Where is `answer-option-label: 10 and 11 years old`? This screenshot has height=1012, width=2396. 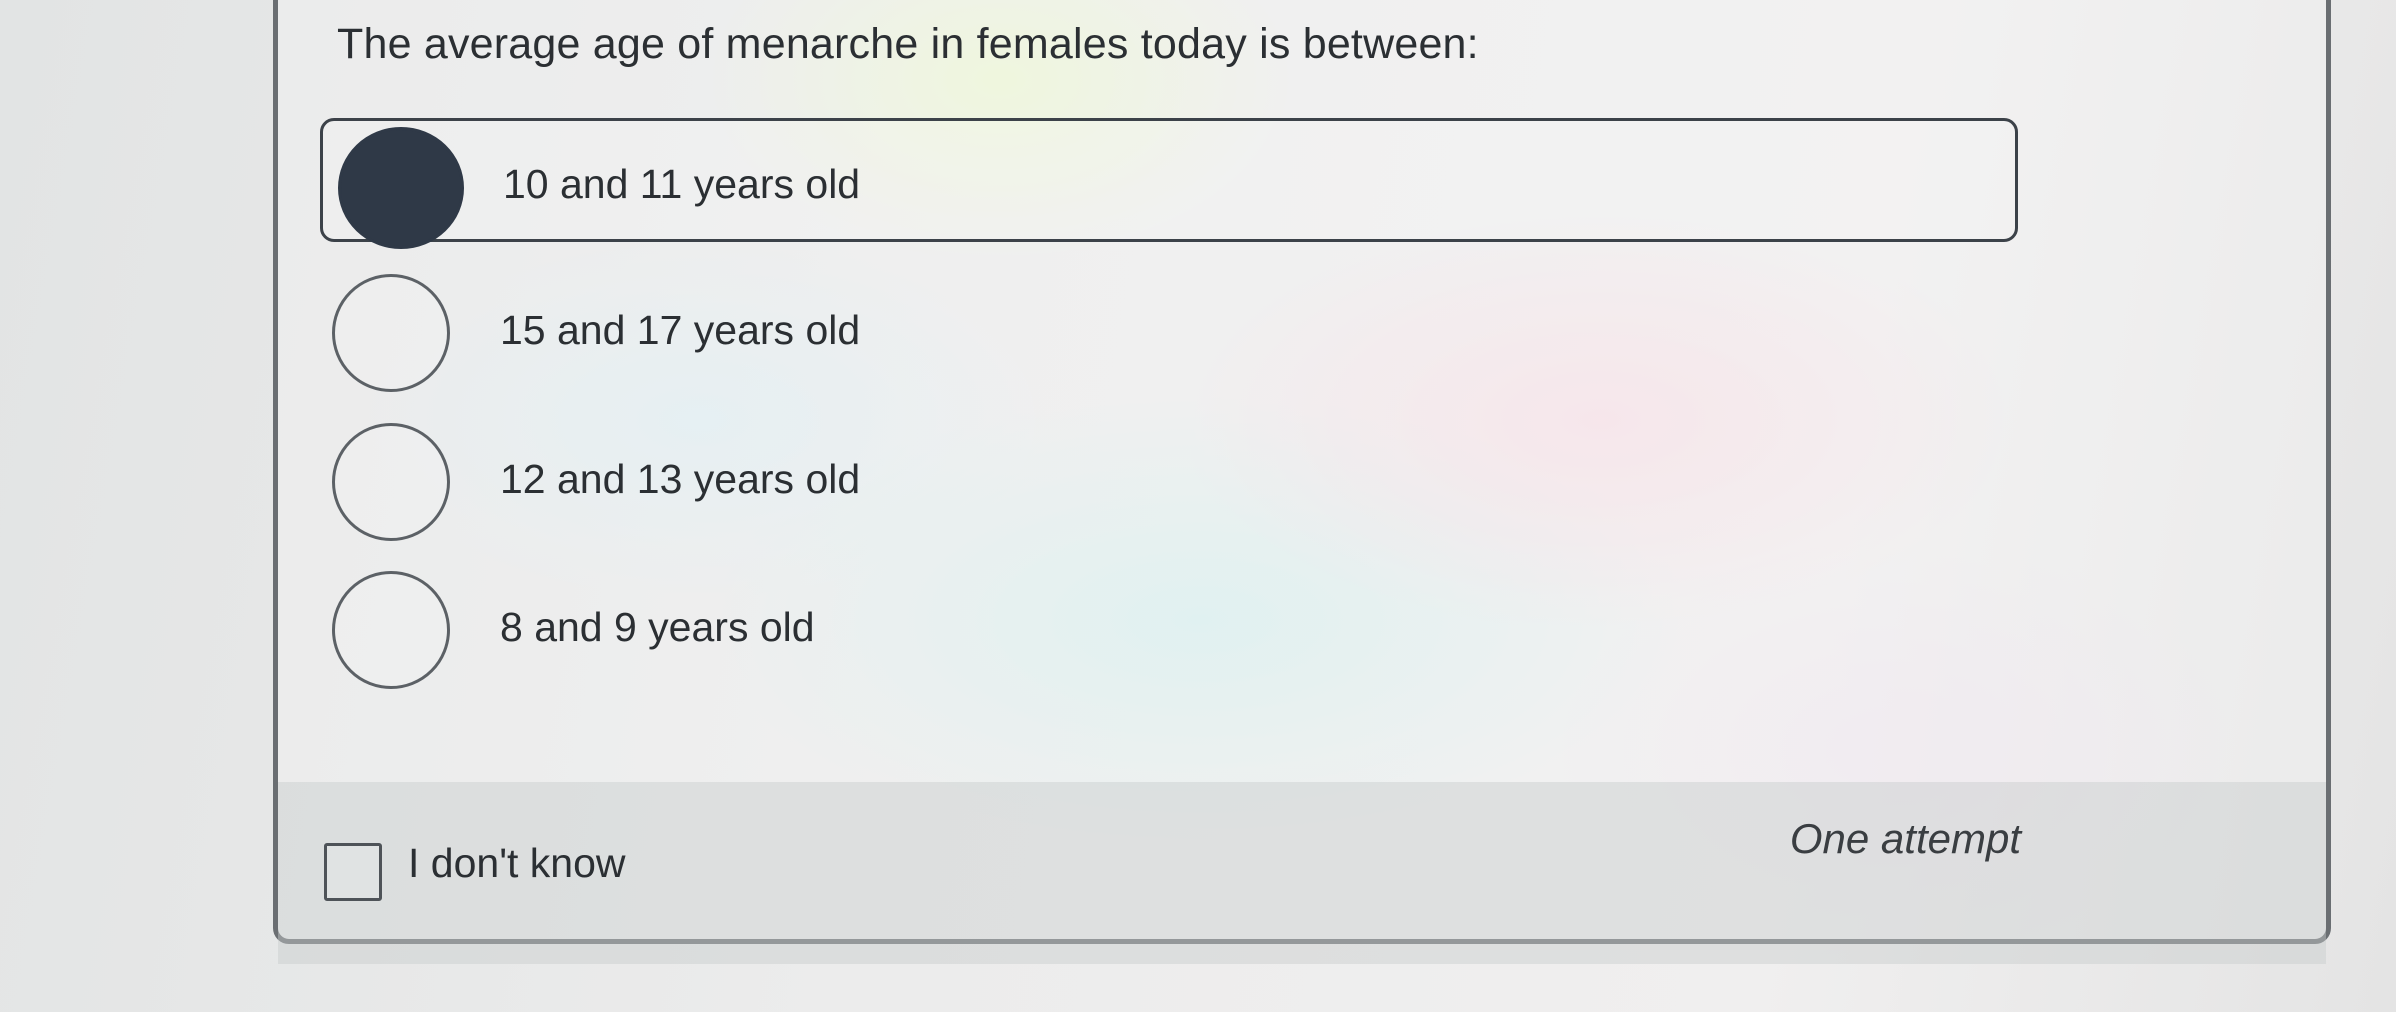
answer-option-label: 10 and 11 years old is located at coordinates (682, 184).